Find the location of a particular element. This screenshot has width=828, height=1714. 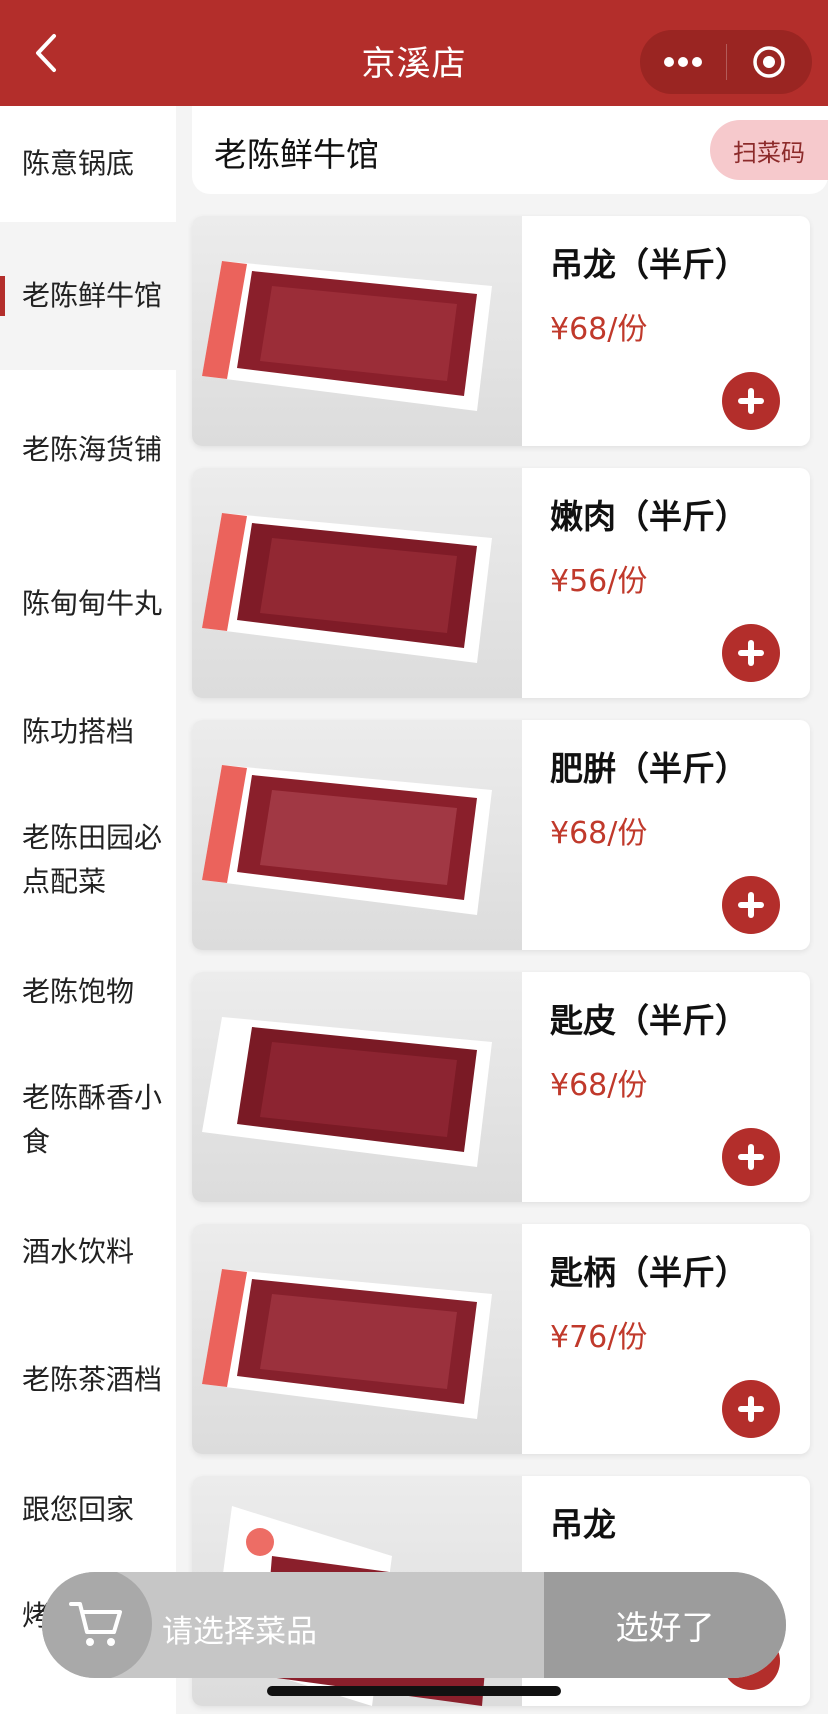

home-indicator is located at coordinates (414, 1691).